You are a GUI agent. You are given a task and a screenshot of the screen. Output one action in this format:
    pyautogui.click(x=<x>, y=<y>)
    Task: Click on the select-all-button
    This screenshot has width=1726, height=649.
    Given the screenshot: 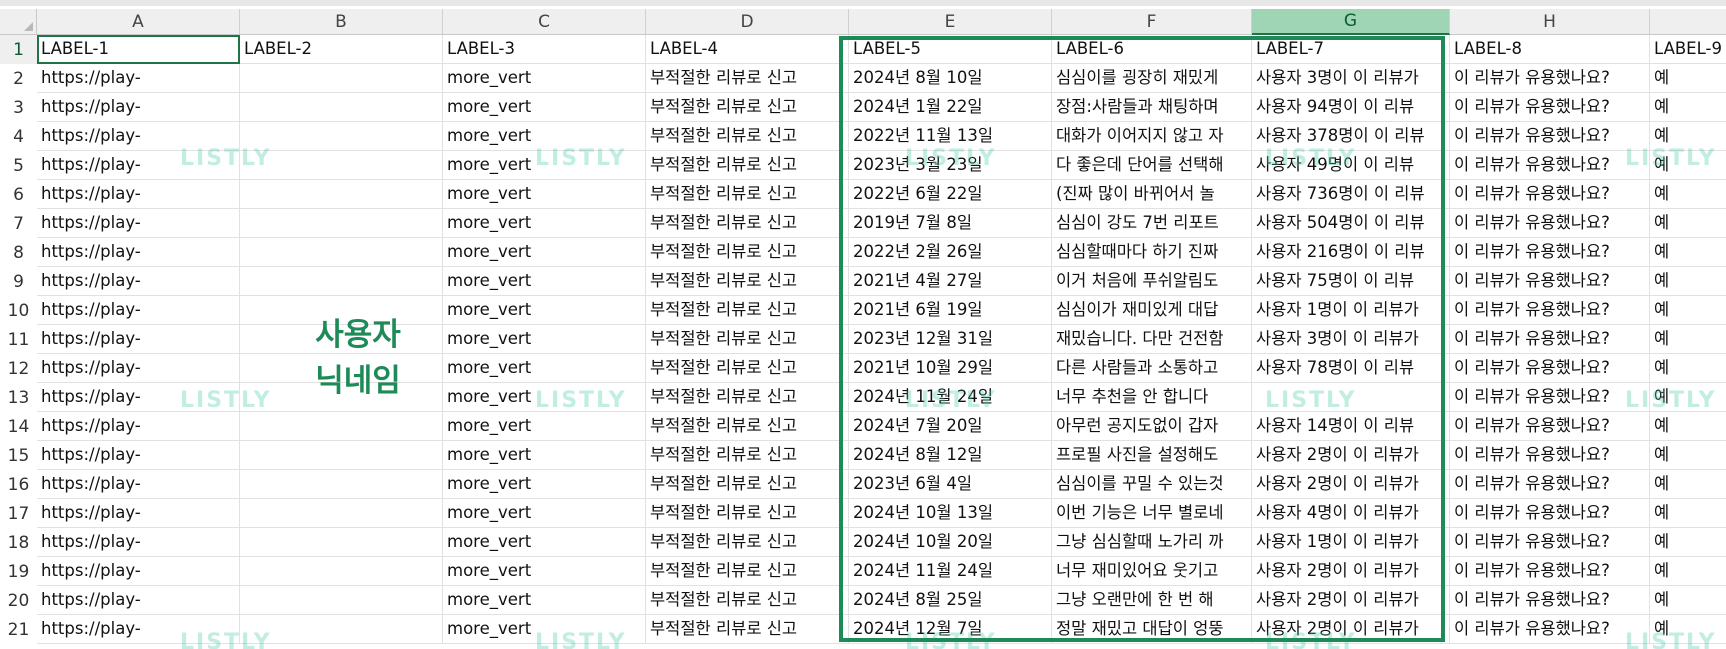 What is the action you would take?
    pyautogui.click(x=18, y=22)
    